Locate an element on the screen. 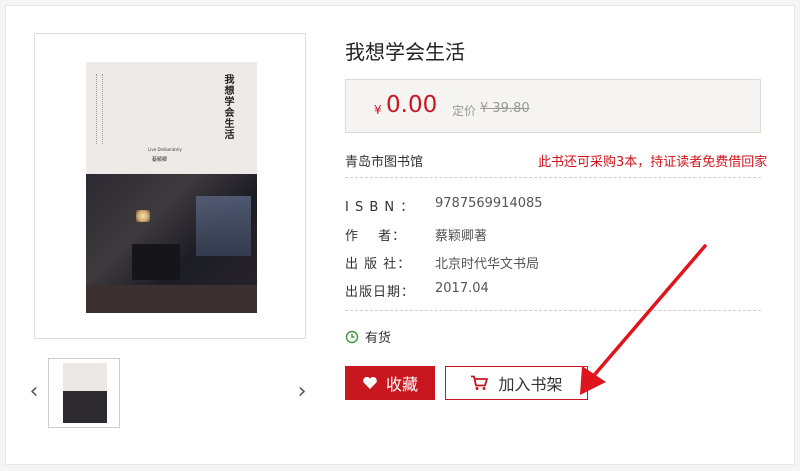 The width and height of the screenshot is (800, 471). book-cover-image: 我想学会生活 Live Deliberately 蔡颖卿 is located at coordinates (171, 187).